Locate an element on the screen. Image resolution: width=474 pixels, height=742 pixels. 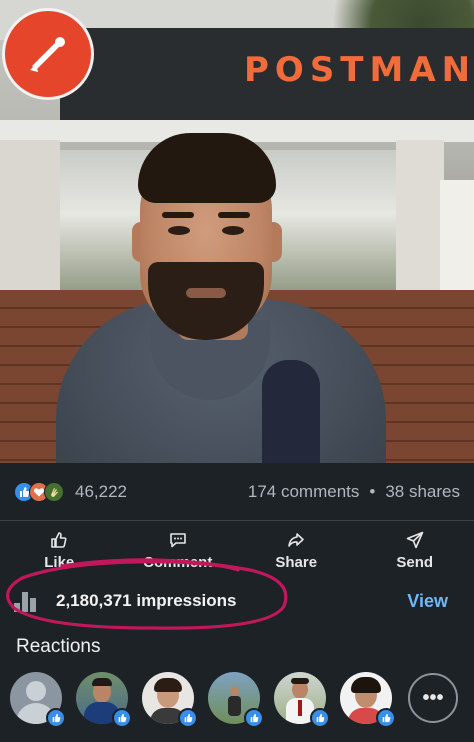
comments-count: 174 comments is located at coordinates (304, 492).